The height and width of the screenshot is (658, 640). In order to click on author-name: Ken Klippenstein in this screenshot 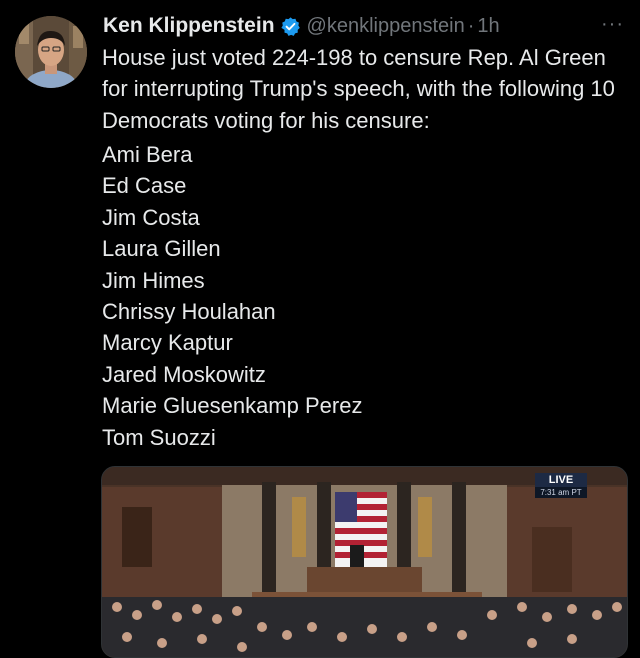, I will do `click(189, 26)`.